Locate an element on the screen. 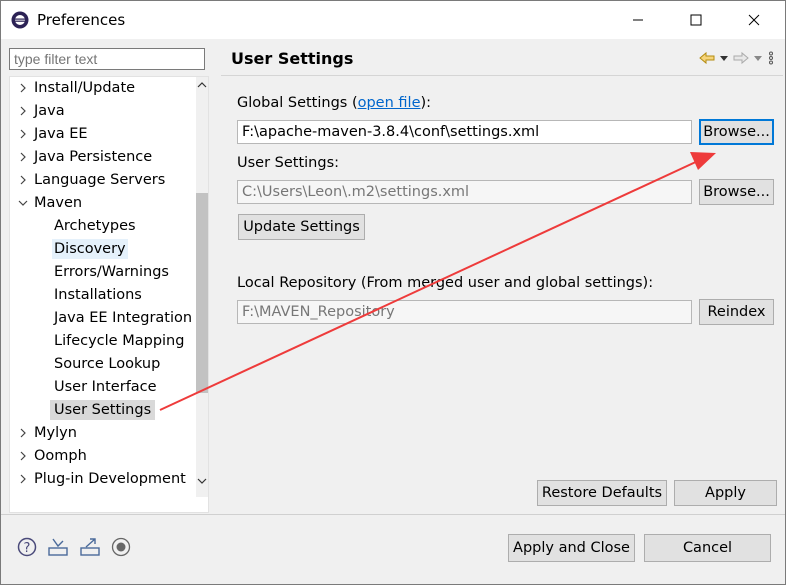 Image resolution: width=786 pixels, height=585 pixels. tree-item-oomph: Oomph is located at coordinates (52, 456).